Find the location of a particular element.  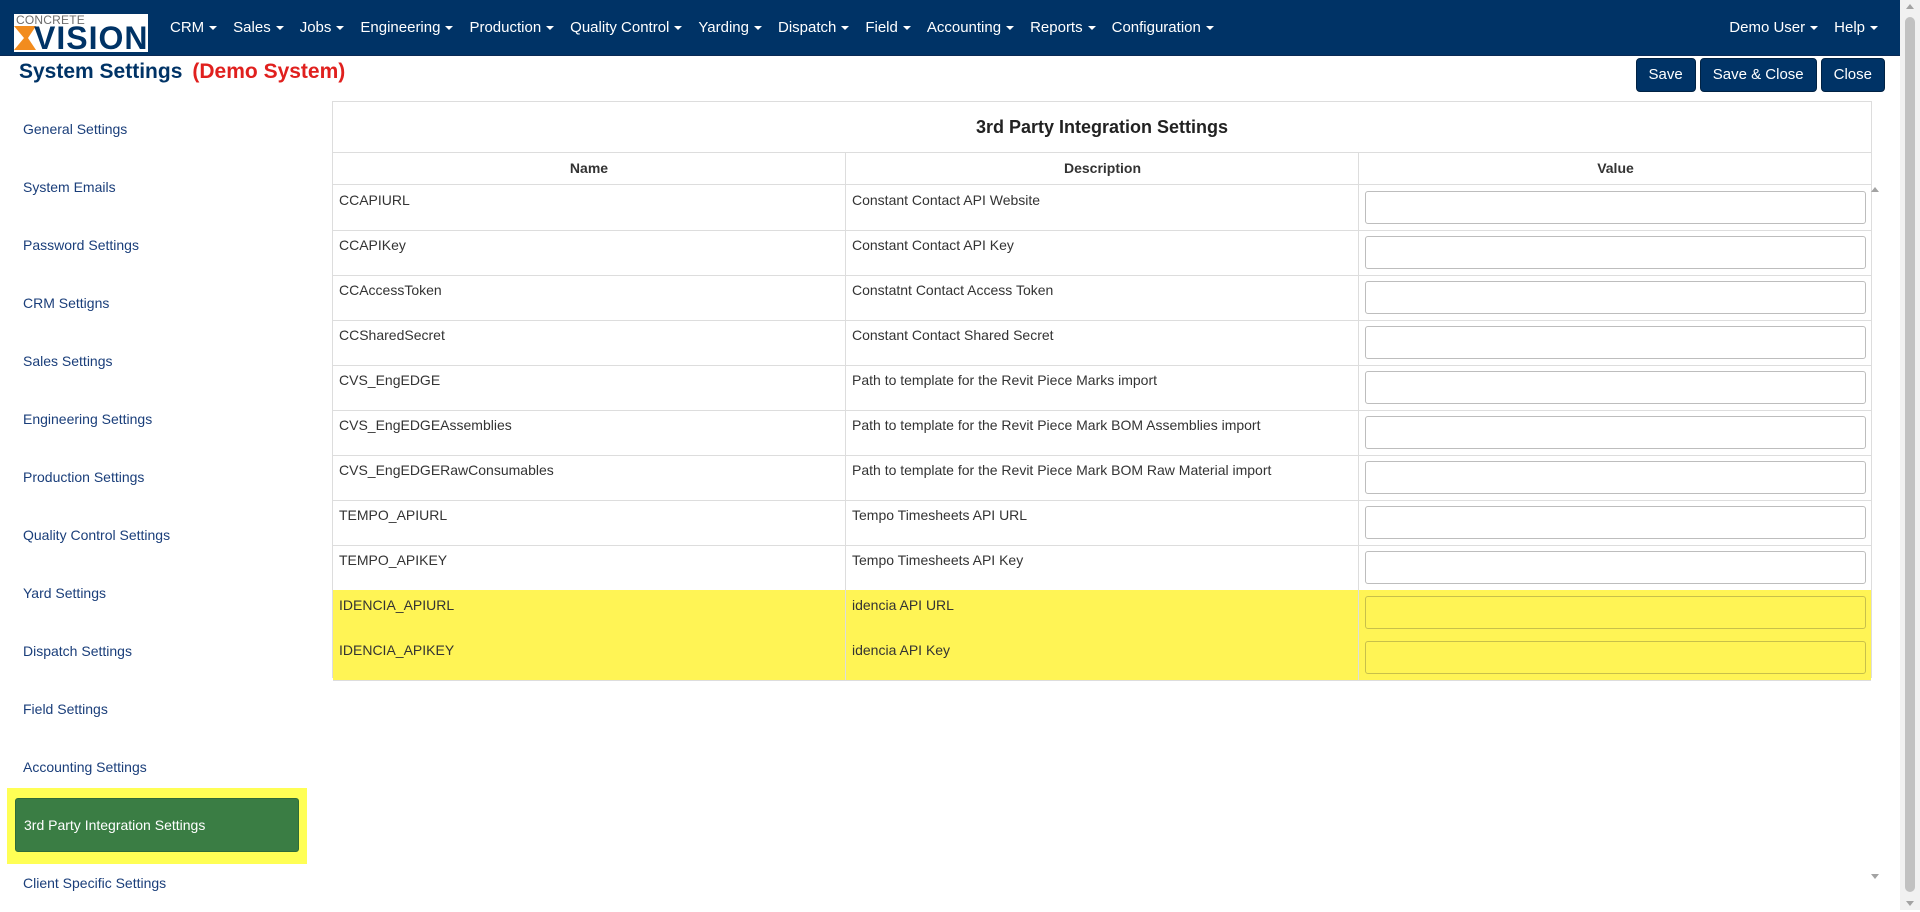

nav-menu-sales: Sales is located at coordinates (258, 27).